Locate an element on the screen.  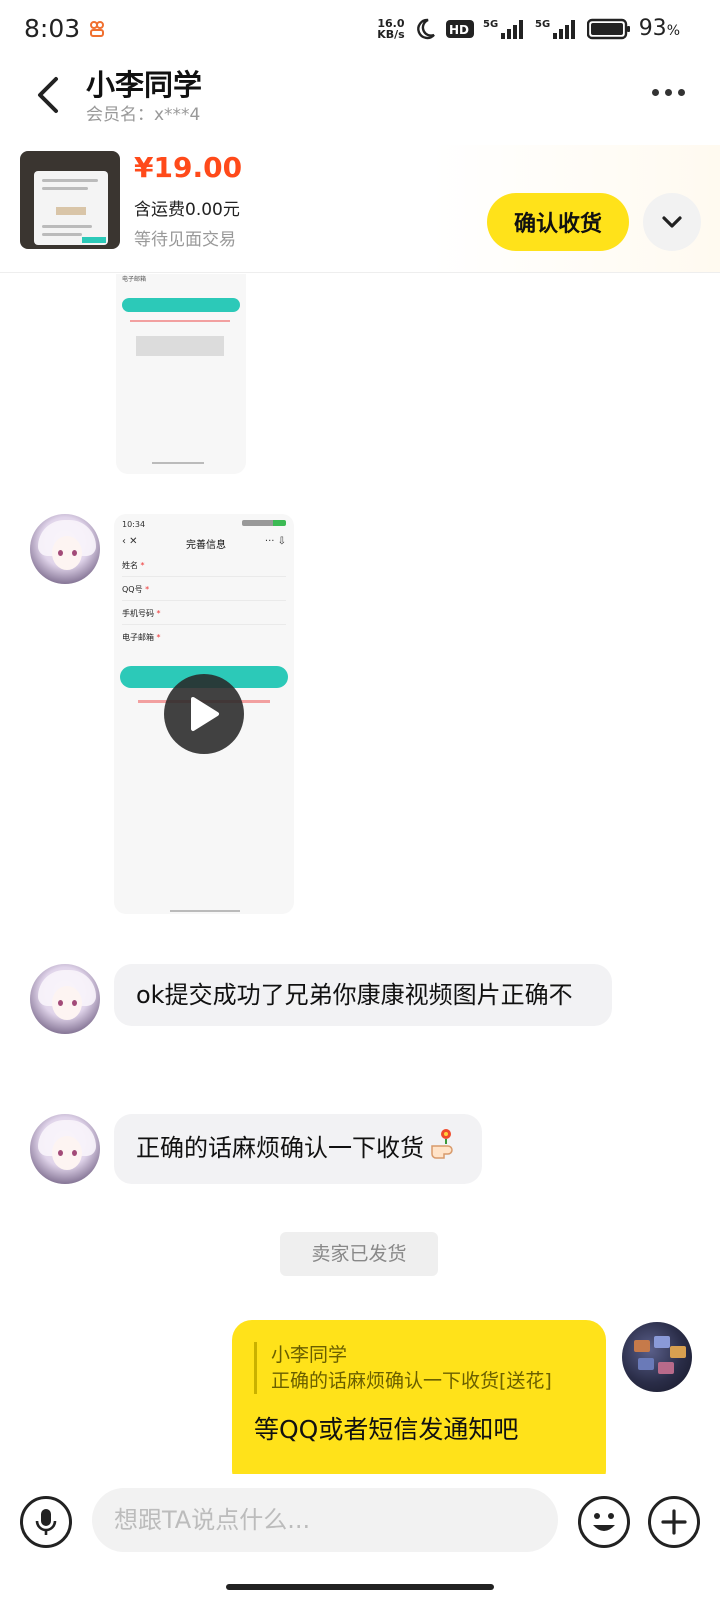
chat-header: 小李同学 会员名：x***4 is located at coordinates (360, 100).